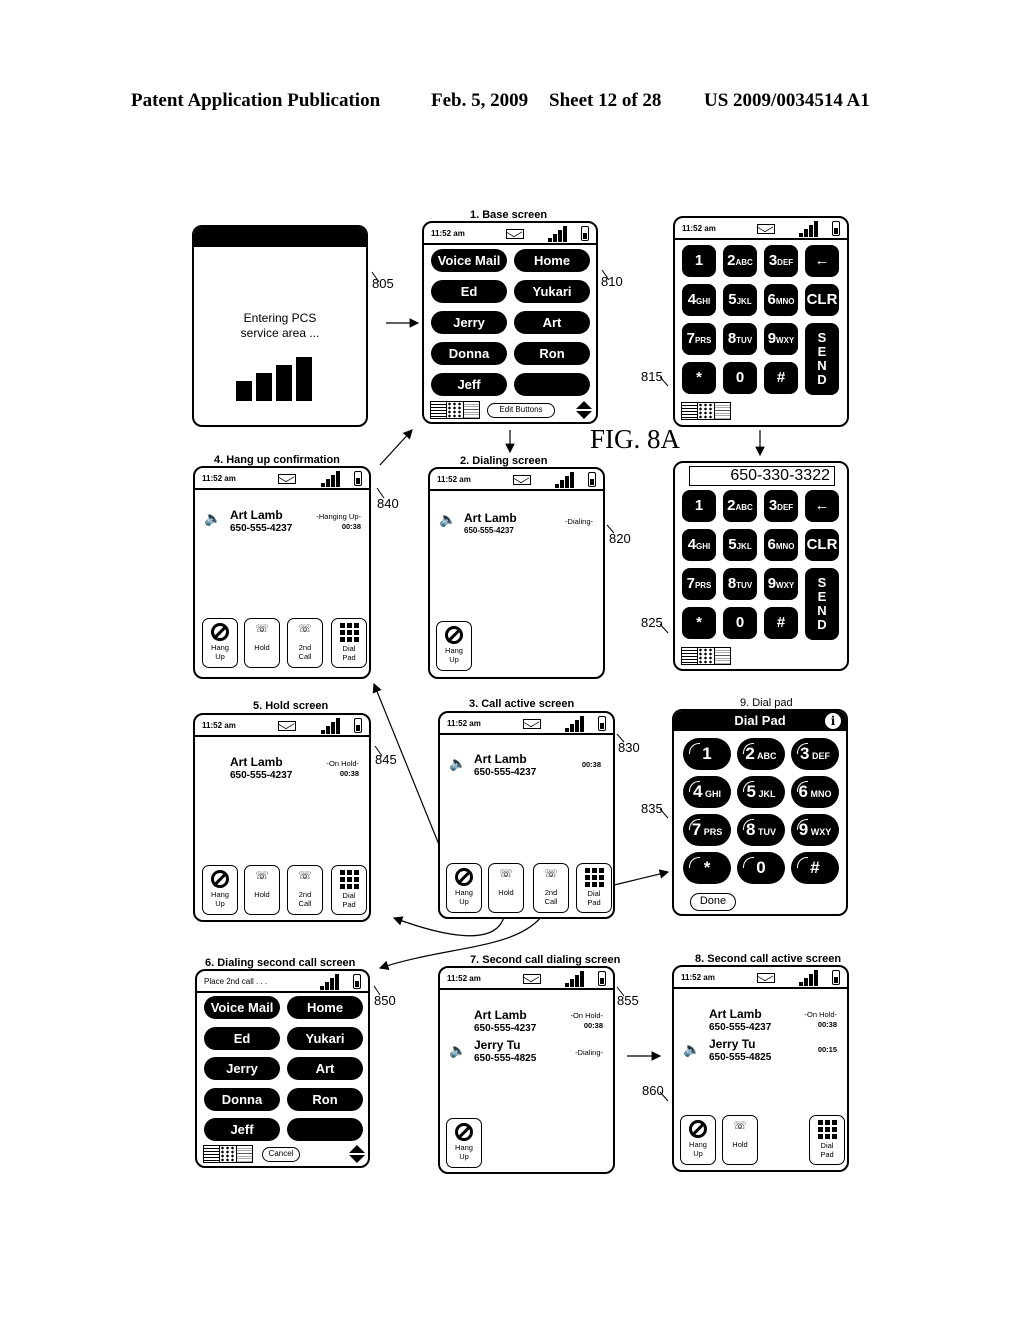 The width and height of the screenshot is (1024, 1320). I want to click on done-button: Done, so click(713, 902).